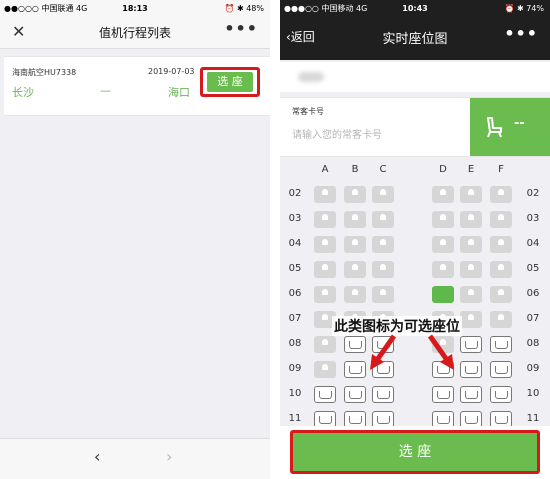 This screenshot has width=550, height=479. What do you see at coordinates (510, 127) in the screenshot?
I see `selected-seat-panel: --` at bounding box center [510, 127].